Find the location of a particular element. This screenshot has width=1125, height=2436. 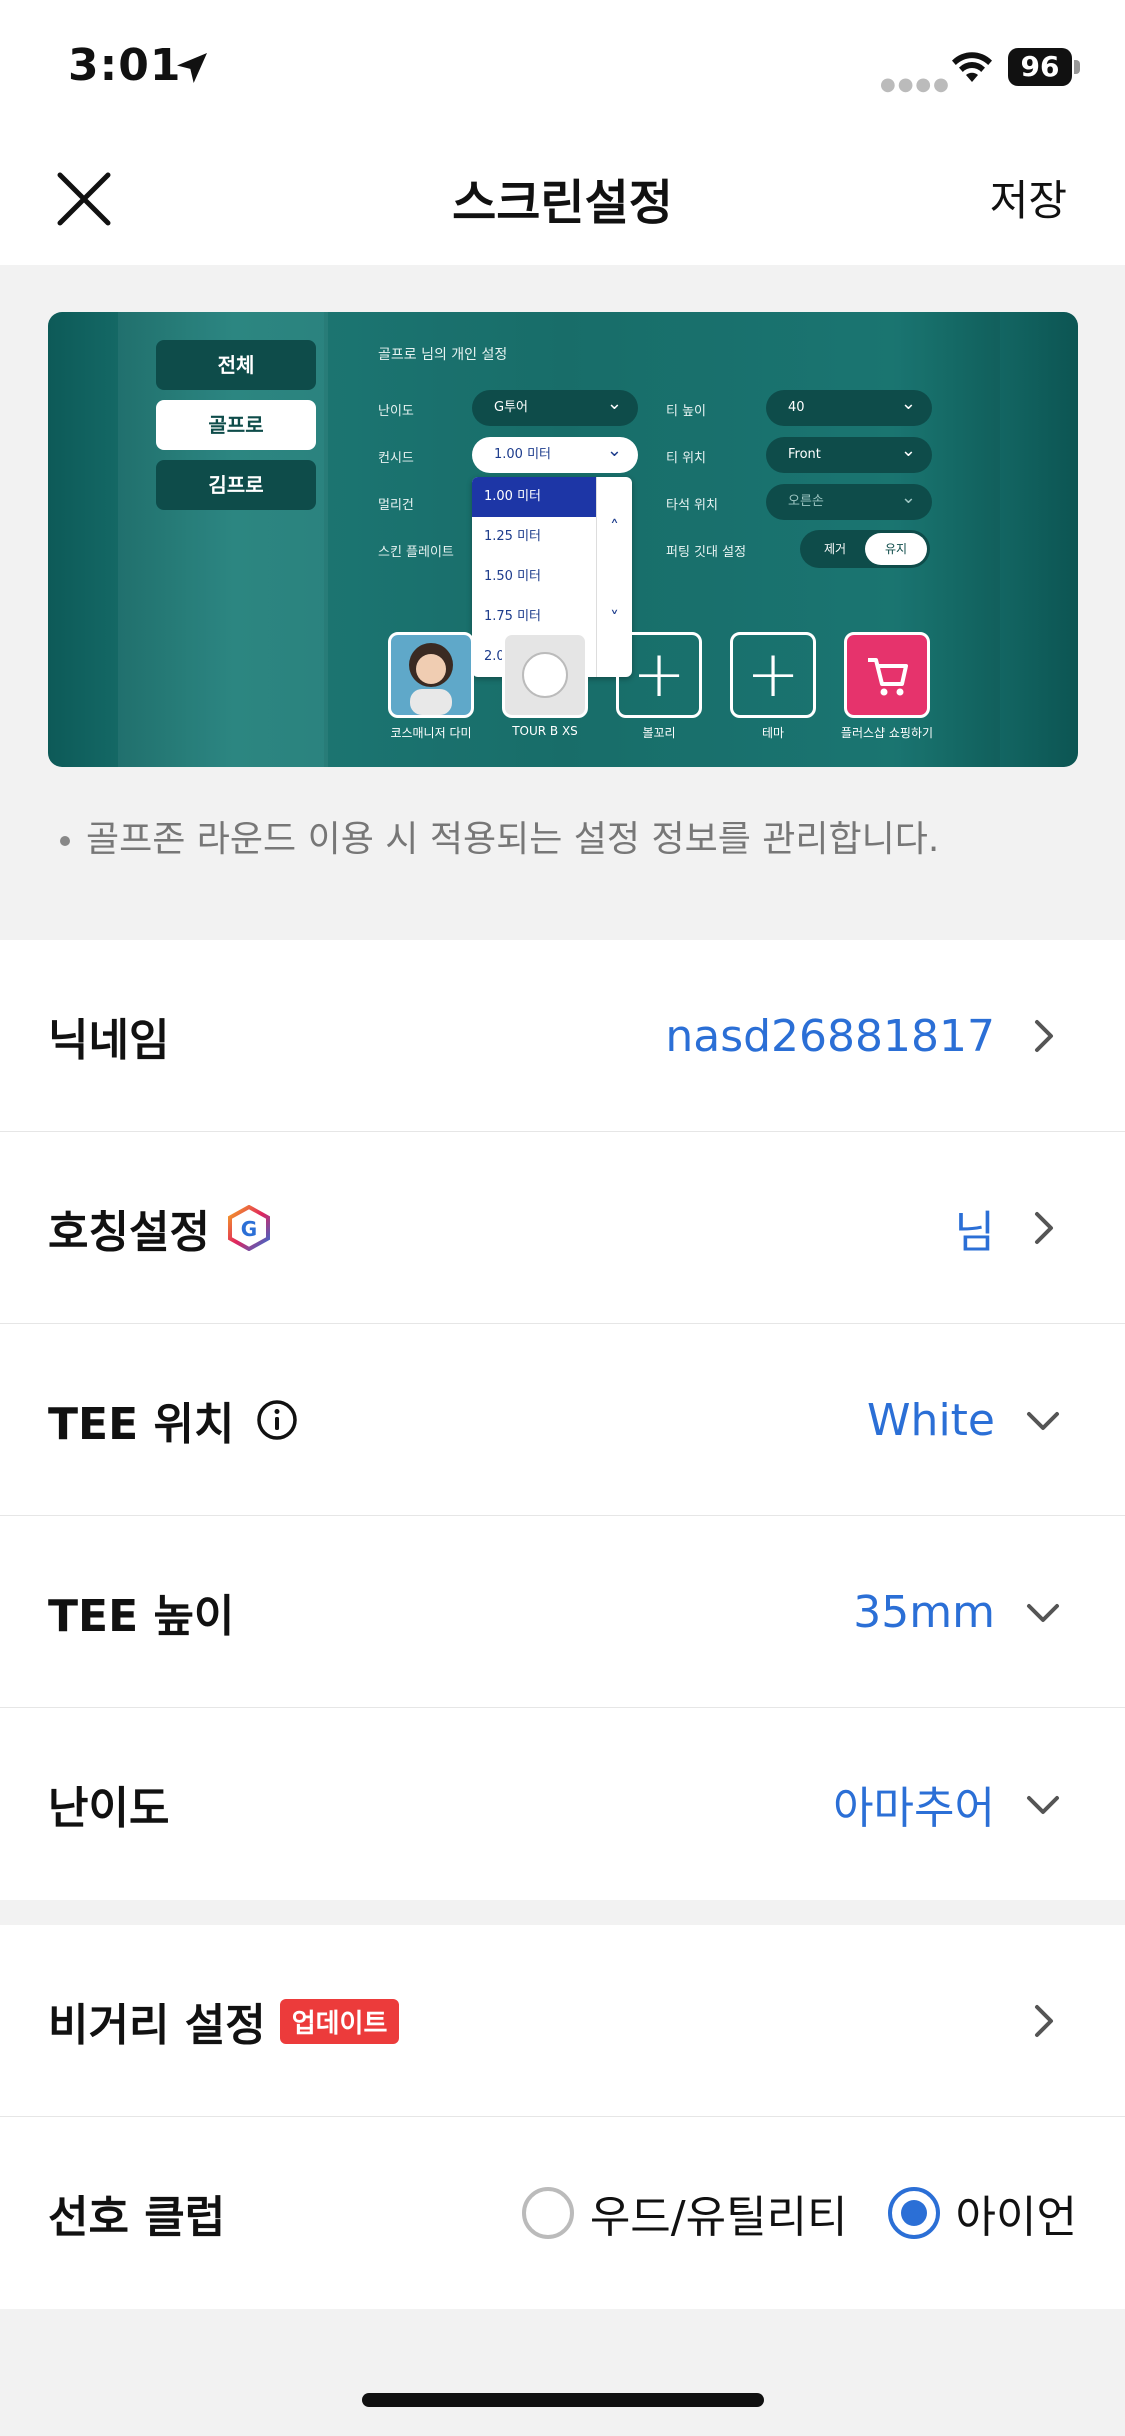

home-indicator is located at coordinates (563, 2400).